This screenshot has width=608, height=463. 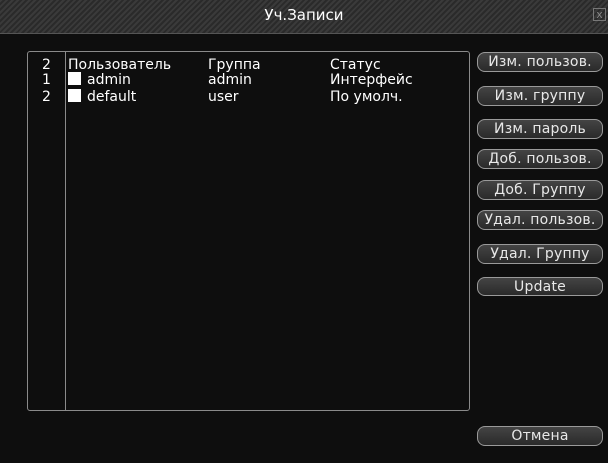 I want to click on delete-user-button: Удал. пользов., so click(x=540, y=220).